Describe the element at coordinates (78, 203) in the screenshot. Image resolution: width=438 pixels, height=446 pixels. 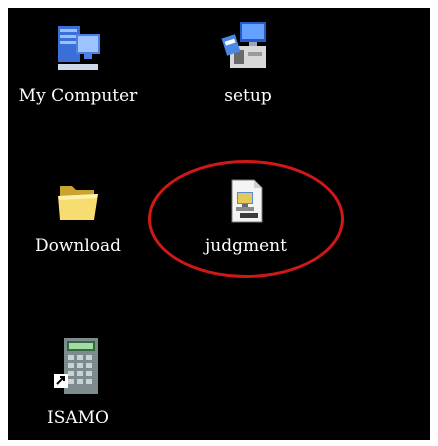
I see `folder-icon` at that location.